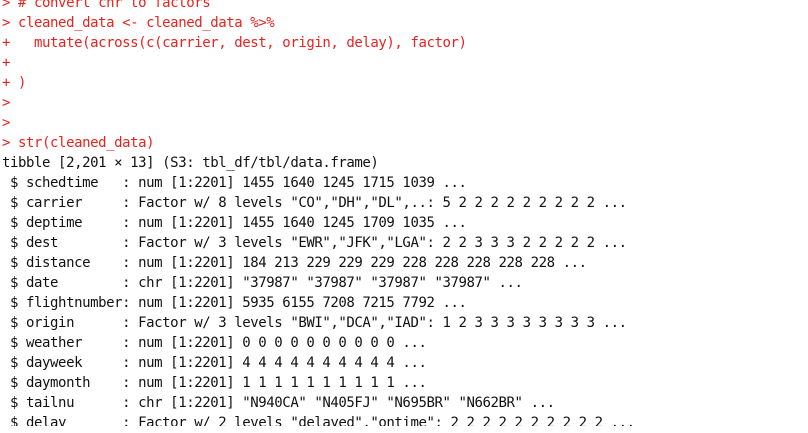 This screenshot has height=433, width=808. Describe the element at coordinates (14, 83) in the screenshot. I see `console-line: + )` at that location.